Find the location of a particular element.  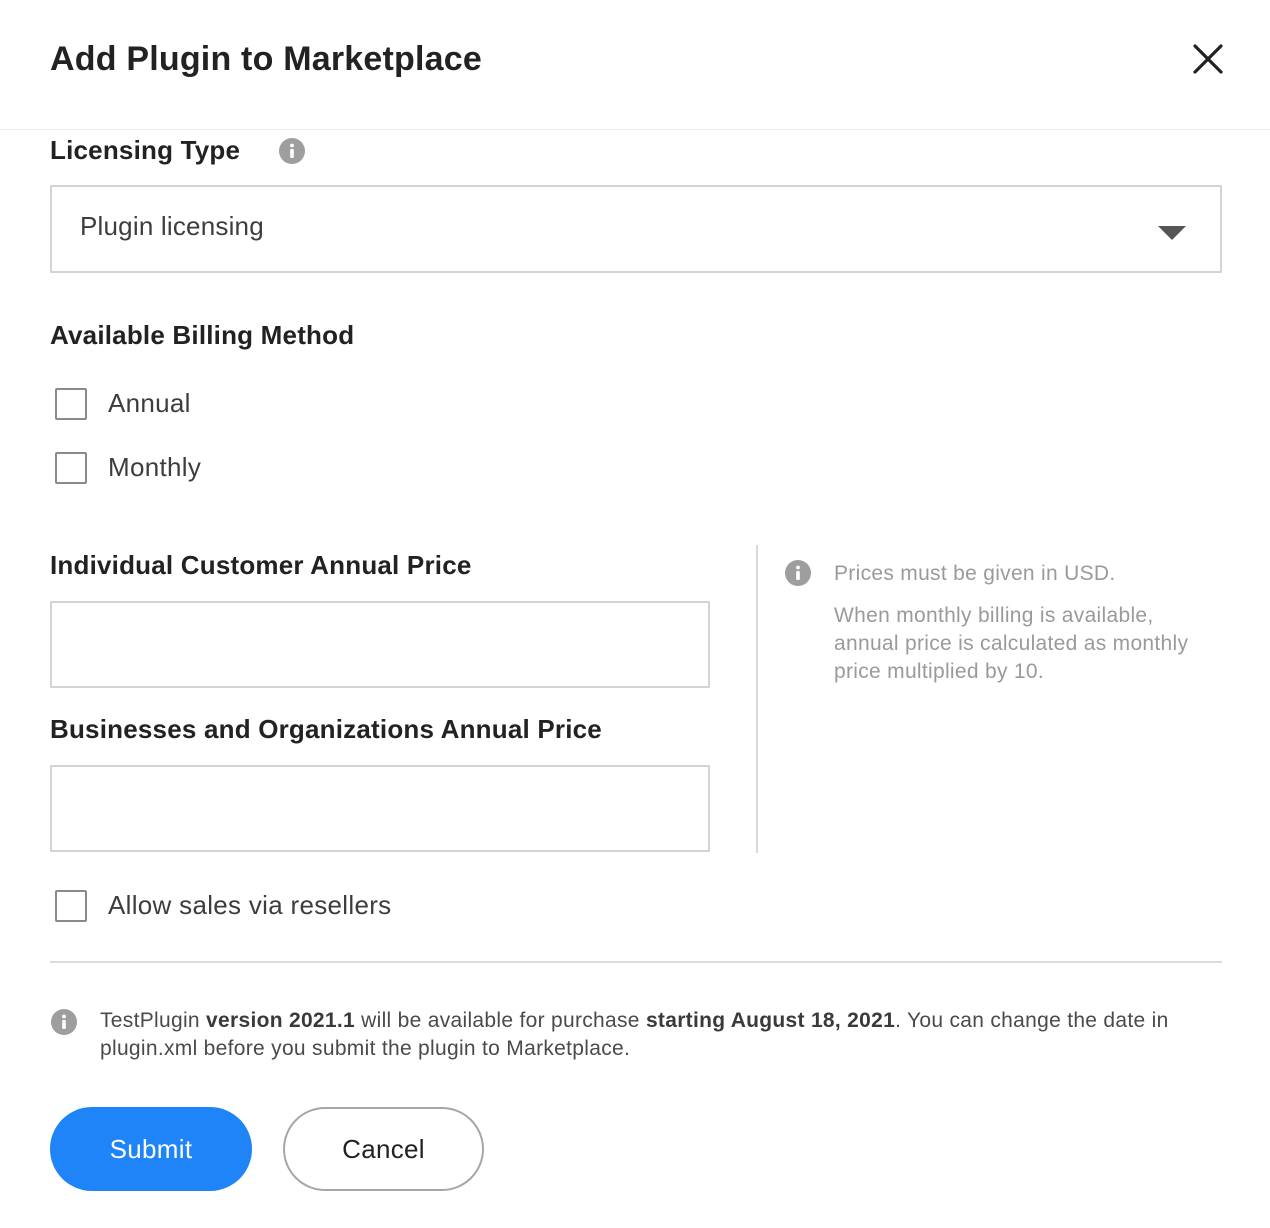

close-button is located at coordinates (1208, 60).